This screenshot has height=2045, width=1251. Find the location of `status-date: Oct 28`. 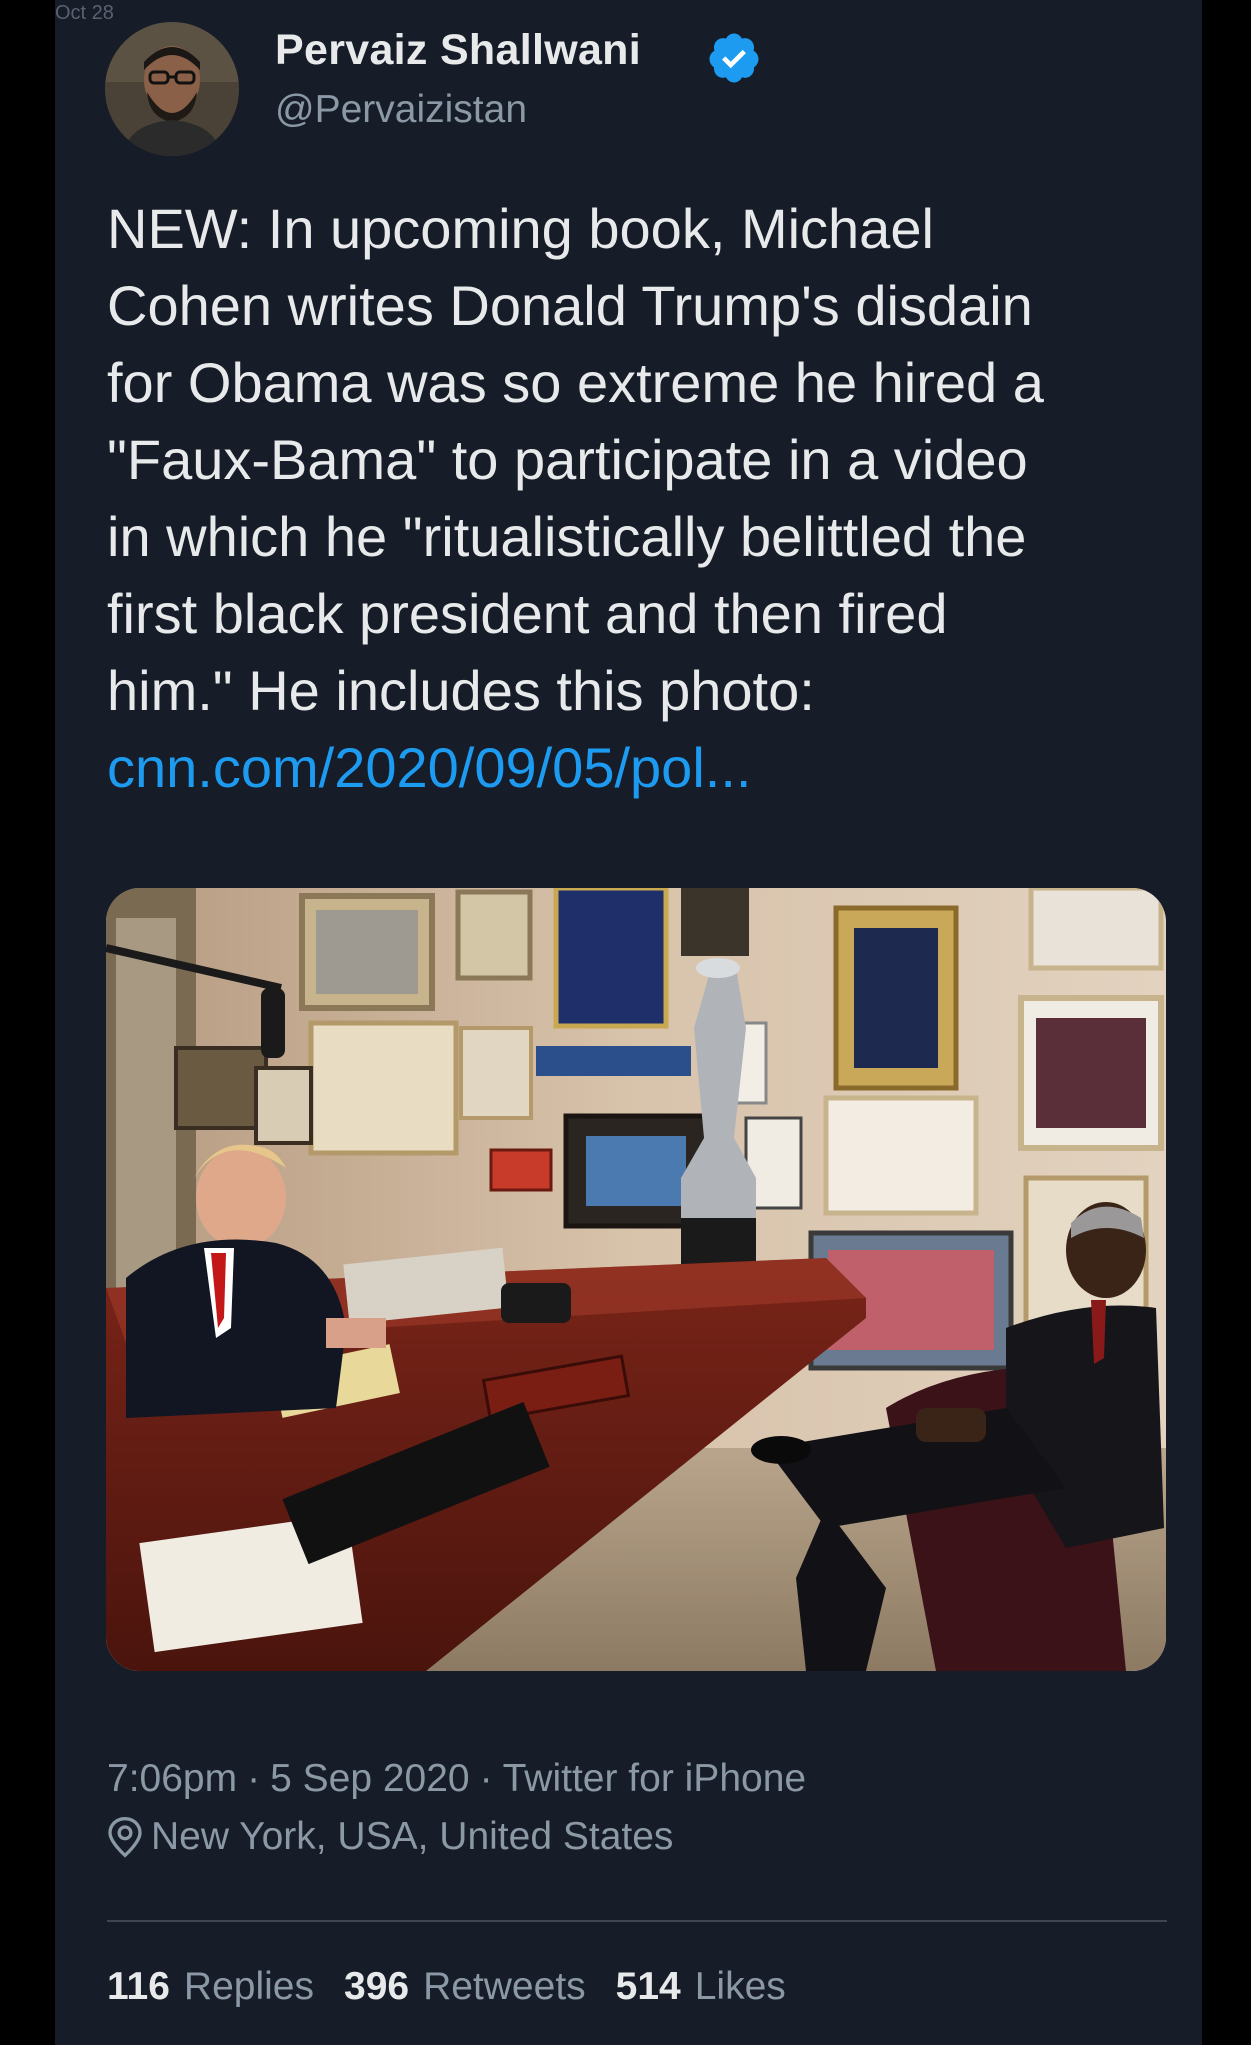

status-date: Oct 28 is located at coordinates (84, 13).